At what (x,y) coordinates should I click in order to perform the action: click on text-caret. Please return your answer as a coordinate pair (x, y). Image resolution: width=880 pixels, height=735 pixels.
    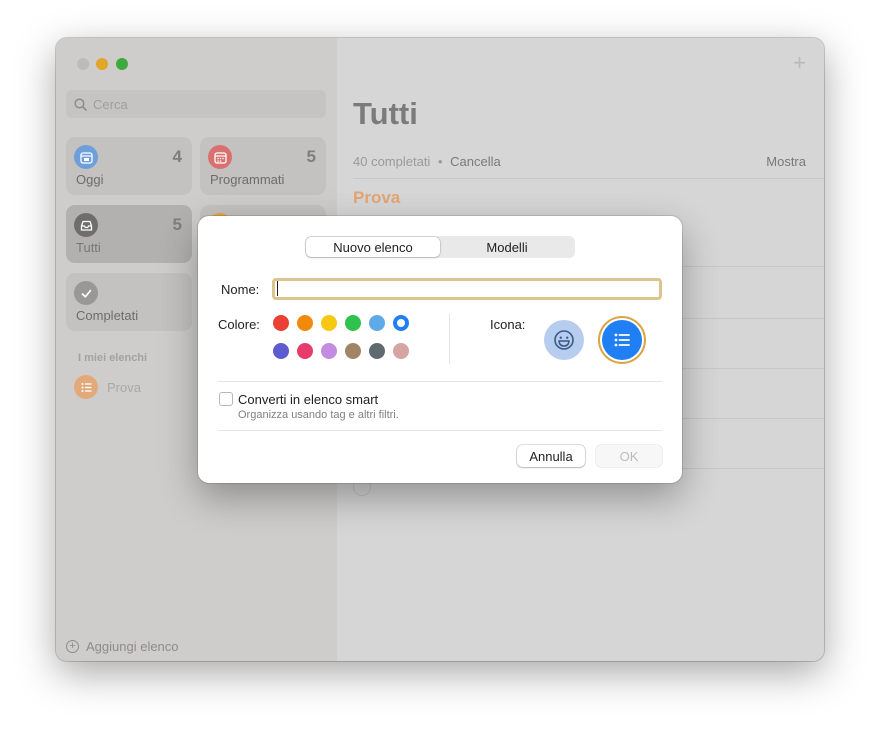
    Looking at the image, I should click on (277, 288).